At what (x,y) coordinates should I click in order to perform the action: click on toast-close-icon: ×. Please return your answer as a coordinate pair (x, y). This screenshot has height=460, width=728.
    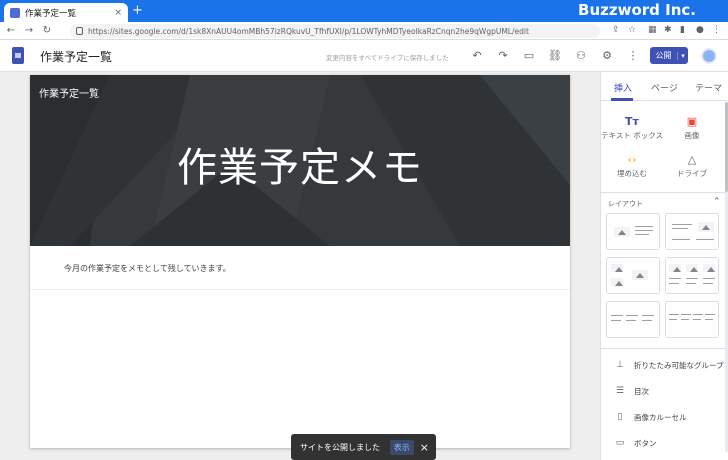
    Looking at the image, I should click on (424, 447).